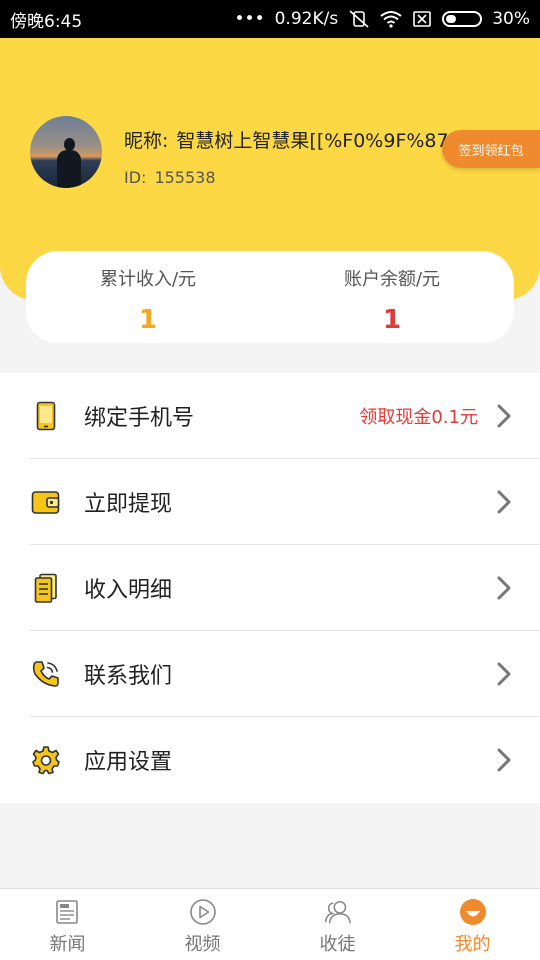 The height and width of the screenshot is (960, 540). What do you see at coordinates (472, 944) in the screenshot?
I see `tab-mine-label: 我的` at bounding box center [472, 944].